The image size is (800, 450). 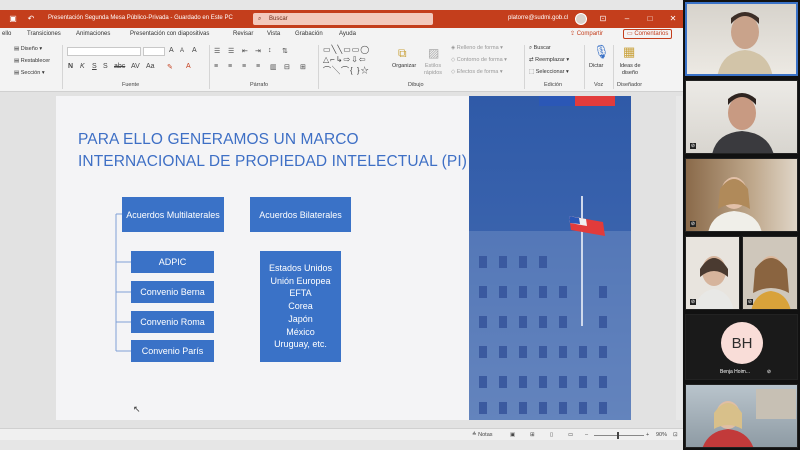 What do you see at coordinates (217, 51) in the screenshot?
I see `bullets-icon: ☰` at bounding box center [217, 51].